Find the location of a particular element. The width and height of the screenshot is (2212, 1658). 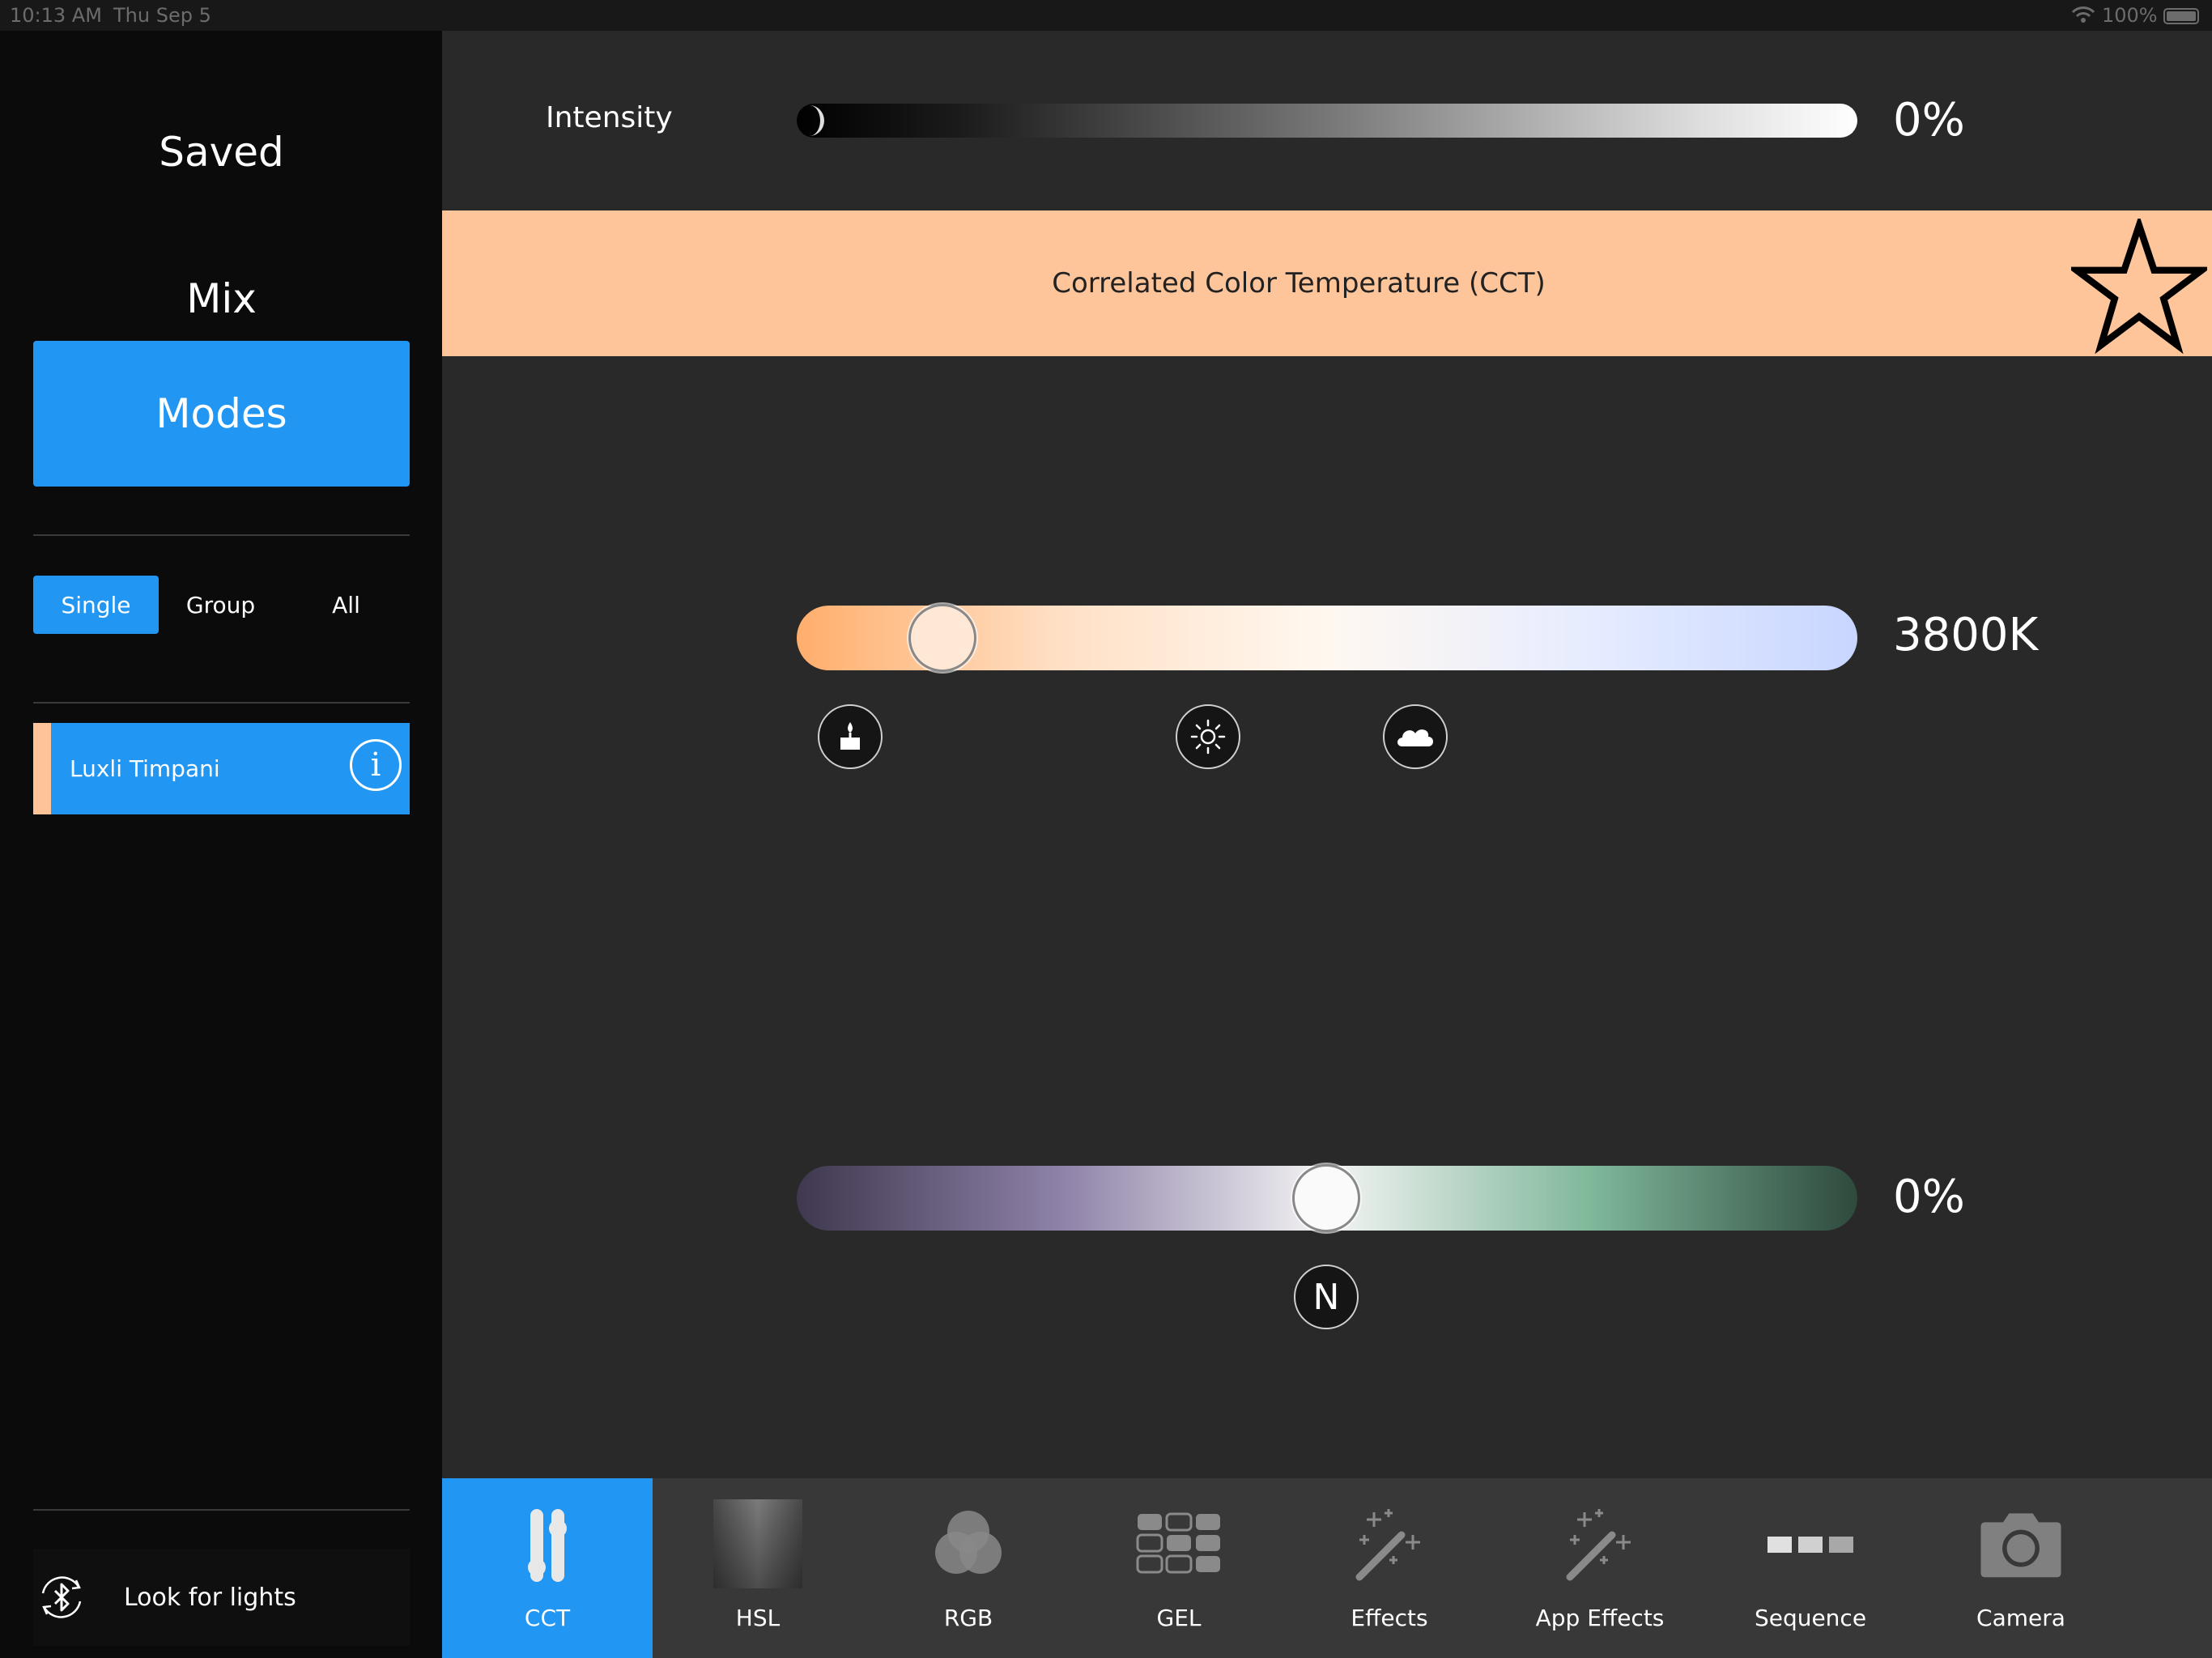

cct-sliders-icon is located at coordinates (548, 1545).